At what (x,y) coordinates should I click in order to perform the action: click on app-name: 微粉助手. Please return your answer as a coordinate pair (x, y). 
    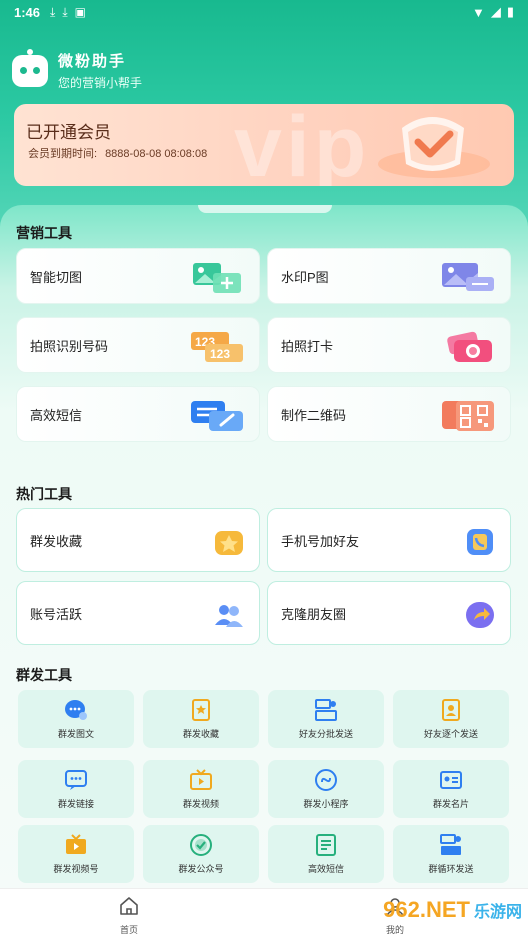
    Looking at the image, I should click on (92, 61).